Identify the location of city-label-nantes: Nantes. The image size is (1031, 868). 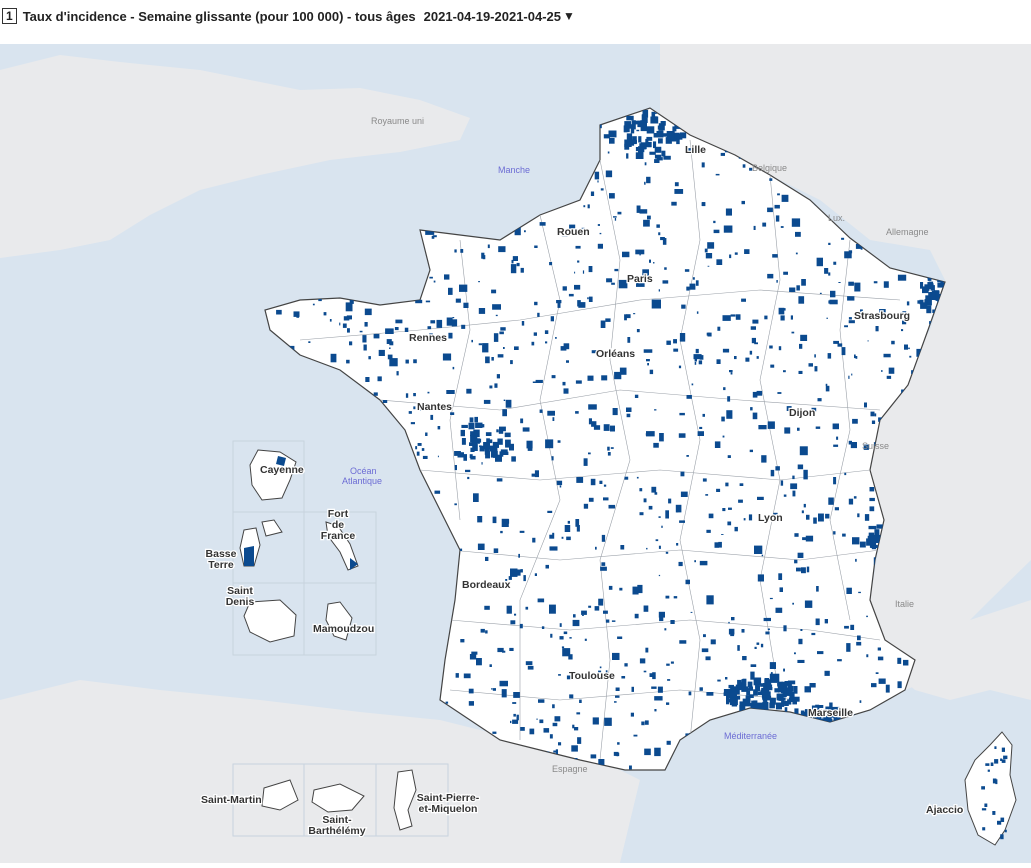
(435, 407).